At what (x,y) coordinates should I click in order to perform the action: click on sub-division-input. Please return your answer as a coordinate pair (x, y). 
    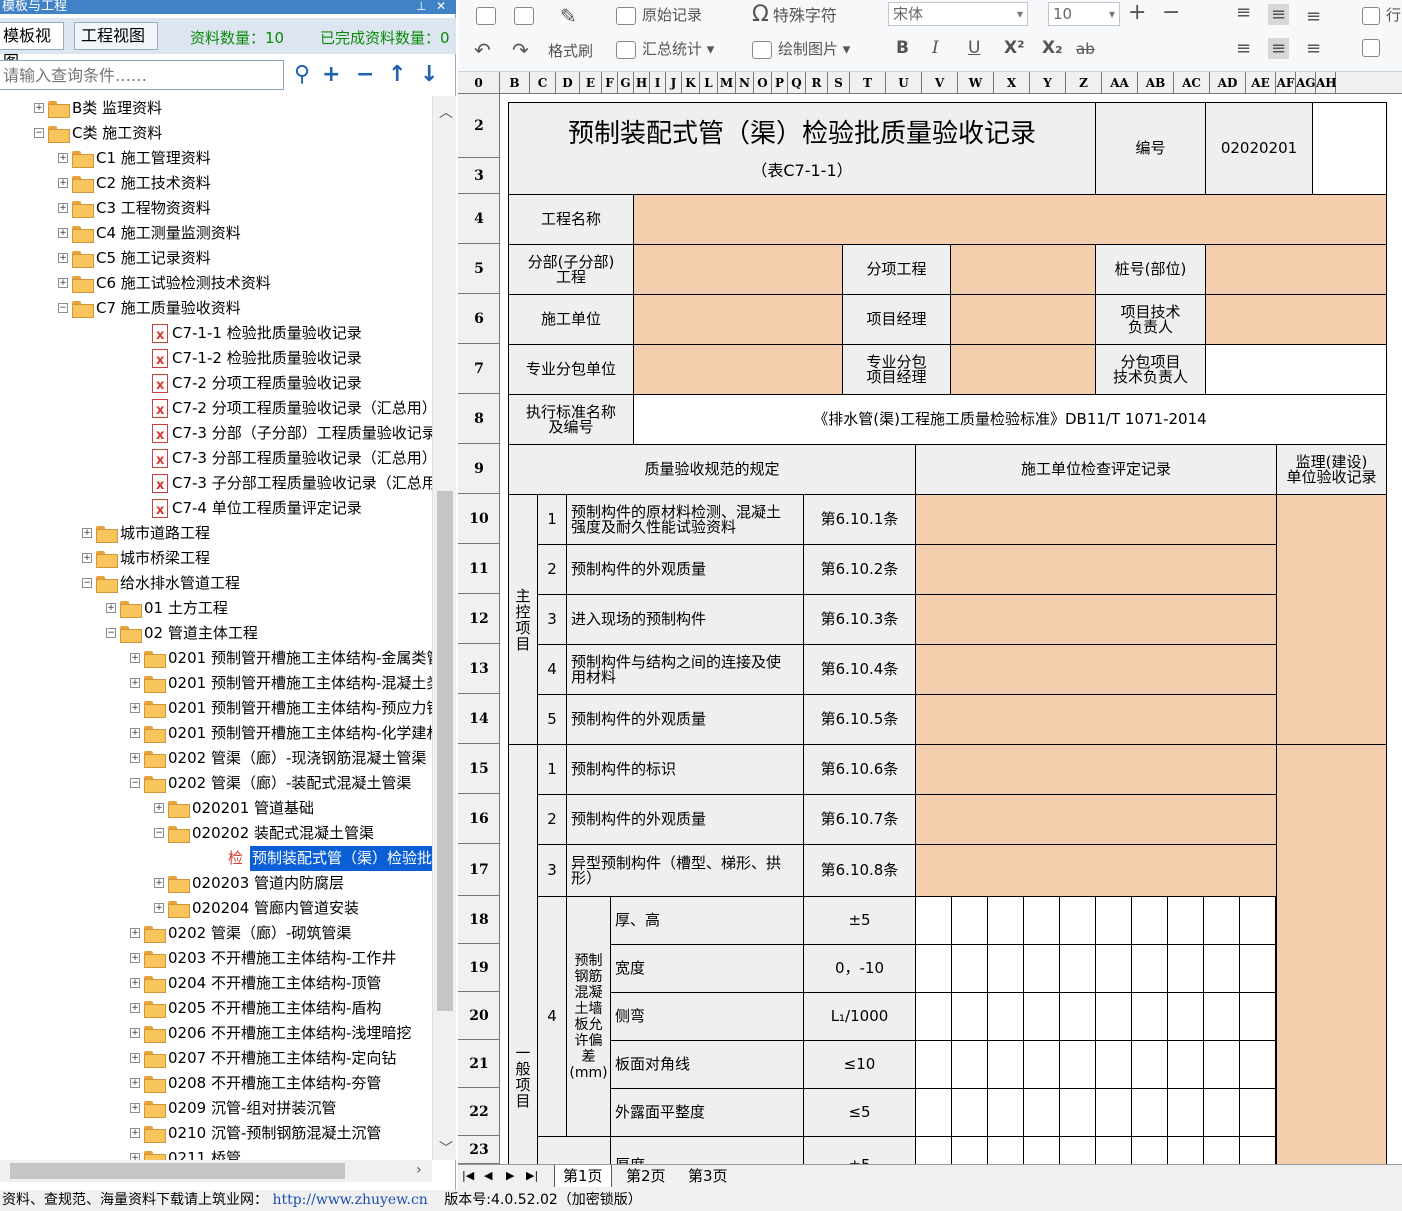
    Looking at the image, I should click on (738, 269).